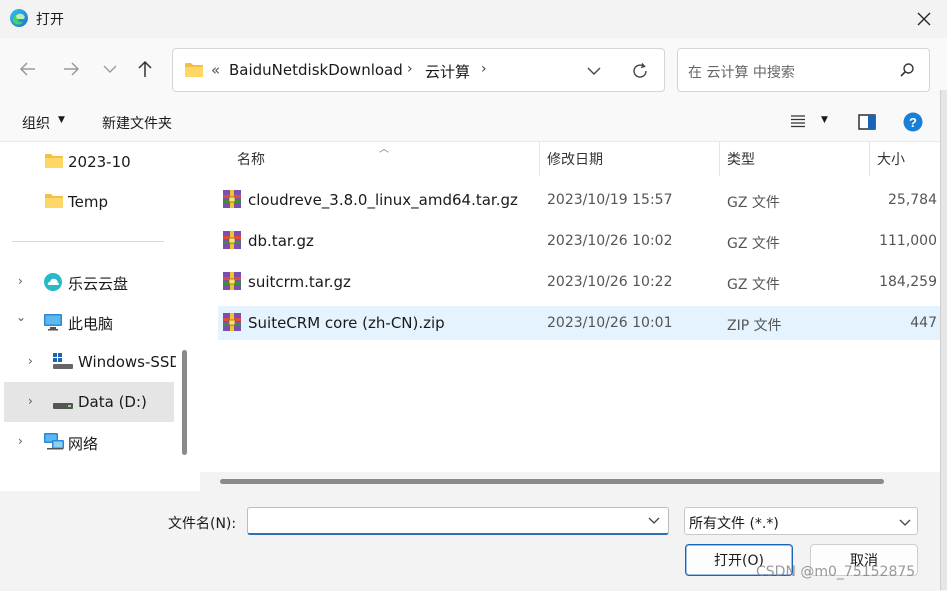  I want to click on file-modified: 2023/10/26 10:22, so click(610, 282).